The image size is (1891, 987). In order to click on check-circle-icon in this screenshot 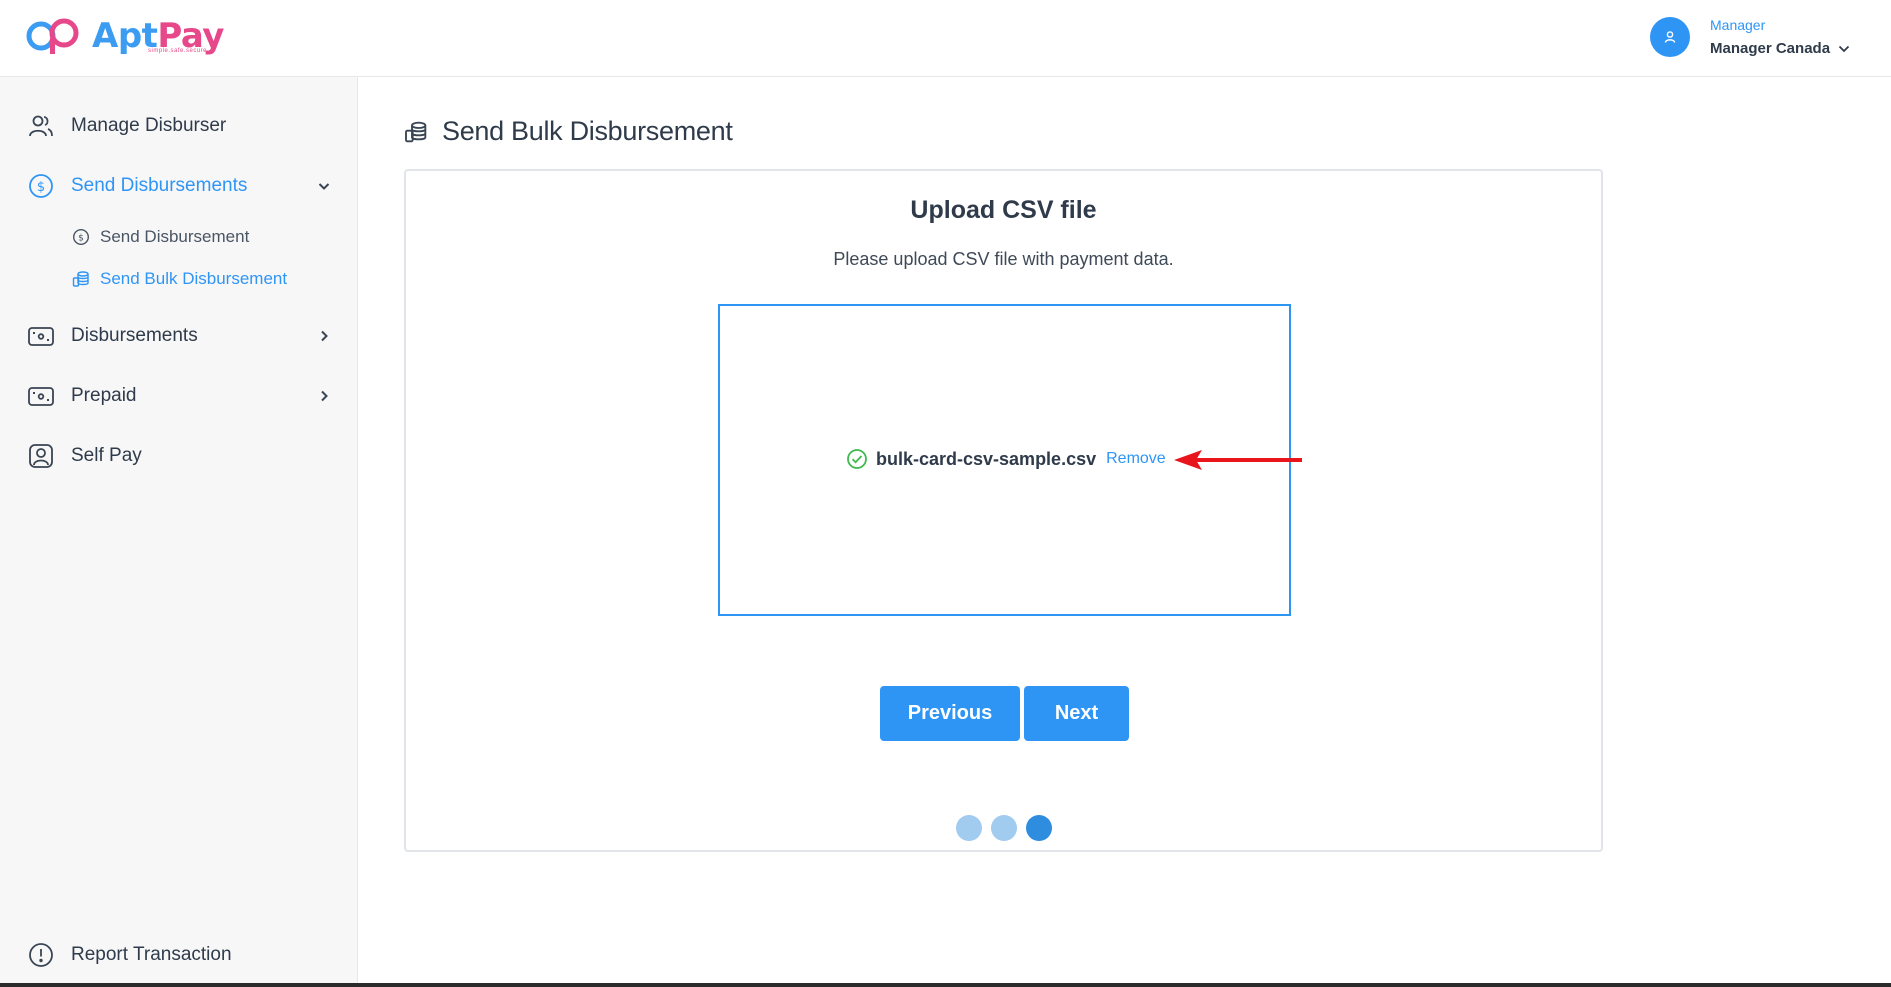, I will do `click(857, 459)`.